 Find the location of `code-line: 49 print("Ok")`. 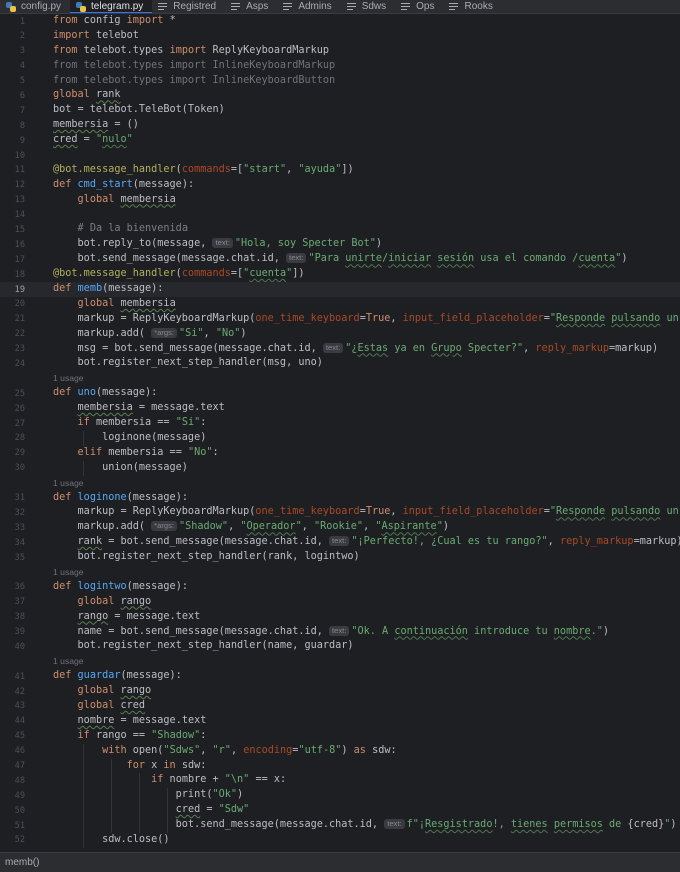

code-line: 49 print("Ok") is located at coordinates (340, 796).